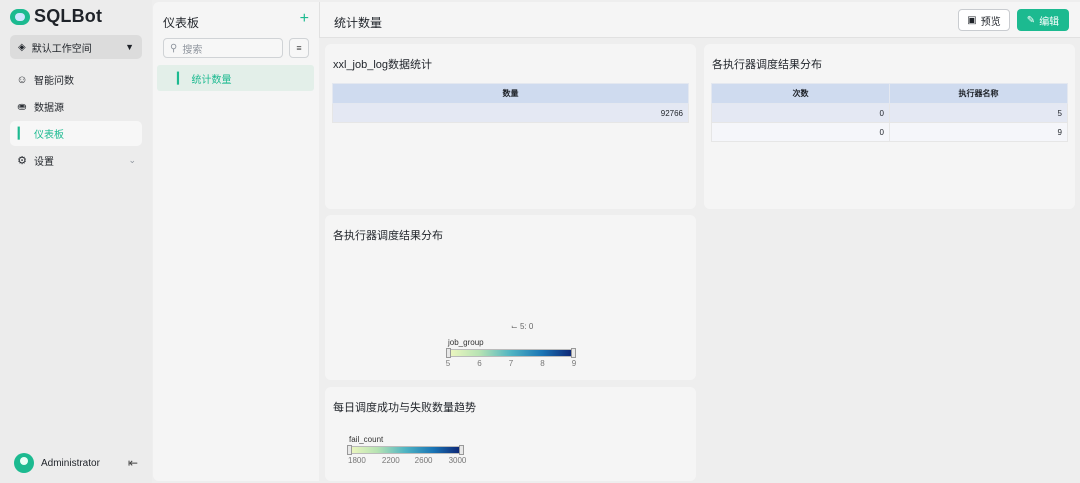 The width and height of the screenshot is (1080, 483). I want to click on legend-ticks: 5 6 7 8 9, so click(511, 364).